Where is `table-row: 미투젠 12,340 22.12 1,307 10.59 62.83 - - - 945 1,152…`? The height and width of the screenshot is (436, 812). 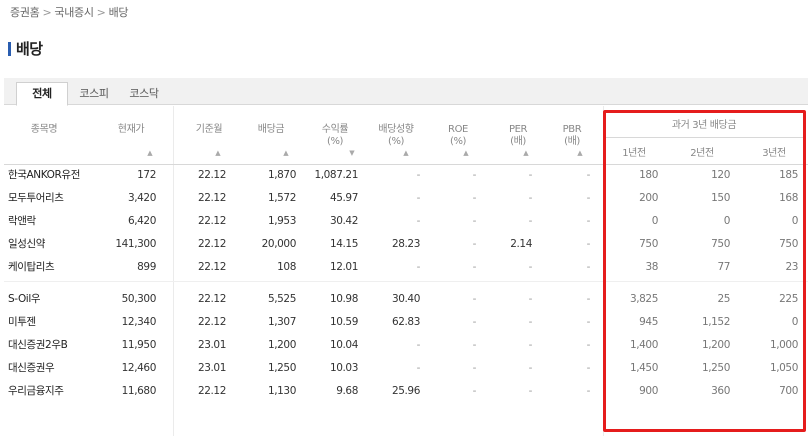 table-row: 미투젠 12,340 22.12 1,307 10.59 62.83 - - - 945 1,152… is located at coordinates (406, 322).